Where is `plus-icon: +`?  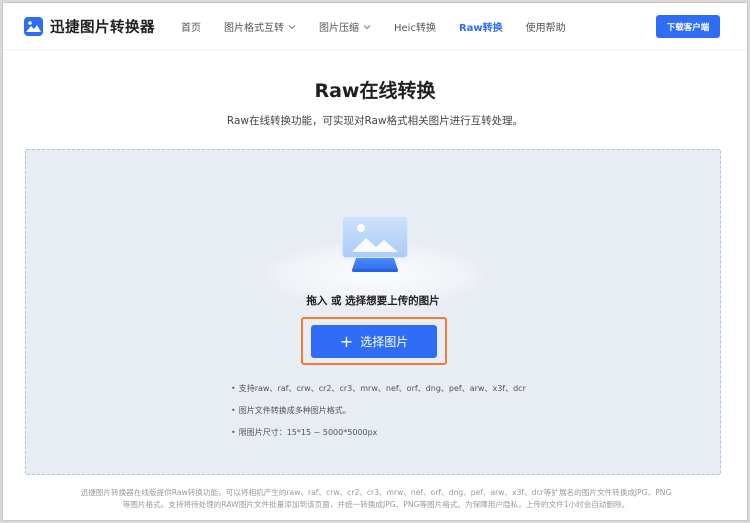
plus-icon: + is located at coordinates (346, 341).